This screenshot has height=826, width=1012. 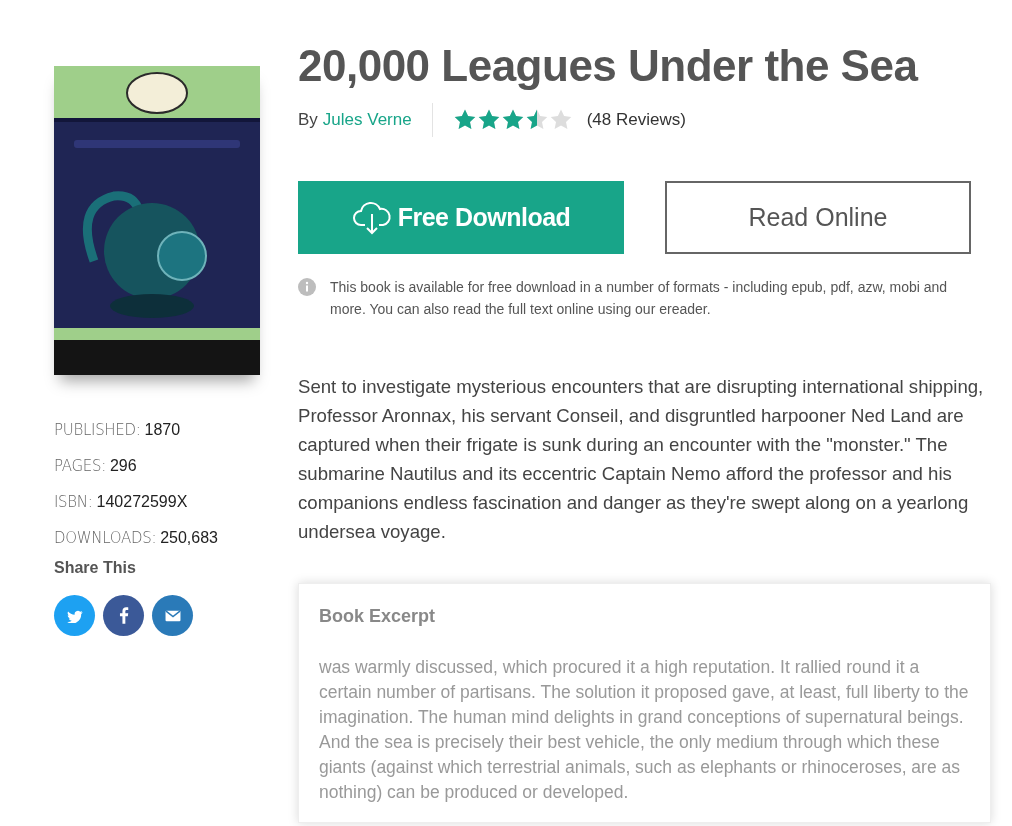 I want to click on email-icon, so click(x=172, y=615).